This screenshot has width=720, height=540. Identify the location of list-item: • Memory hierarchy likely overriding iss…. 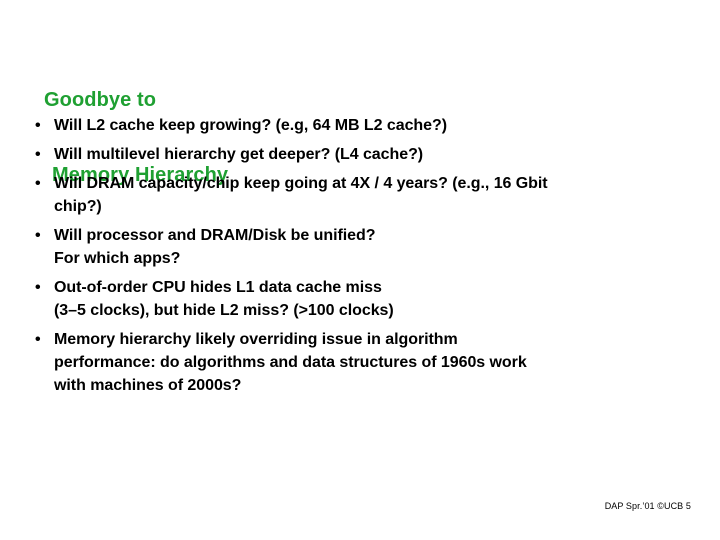
(364, 362).